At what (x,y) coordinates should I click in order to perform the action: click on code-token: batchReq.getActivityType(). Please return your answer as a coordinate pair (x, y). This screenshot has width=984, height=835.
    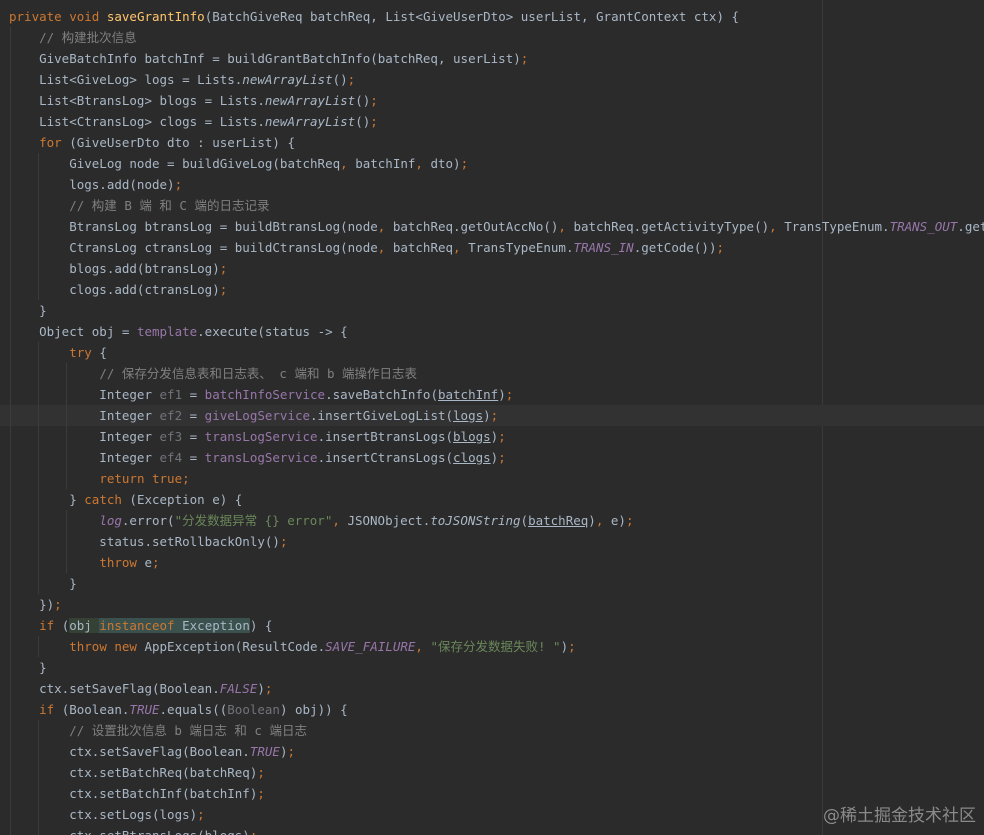
    Looking at the image, I should click on (671, 226).